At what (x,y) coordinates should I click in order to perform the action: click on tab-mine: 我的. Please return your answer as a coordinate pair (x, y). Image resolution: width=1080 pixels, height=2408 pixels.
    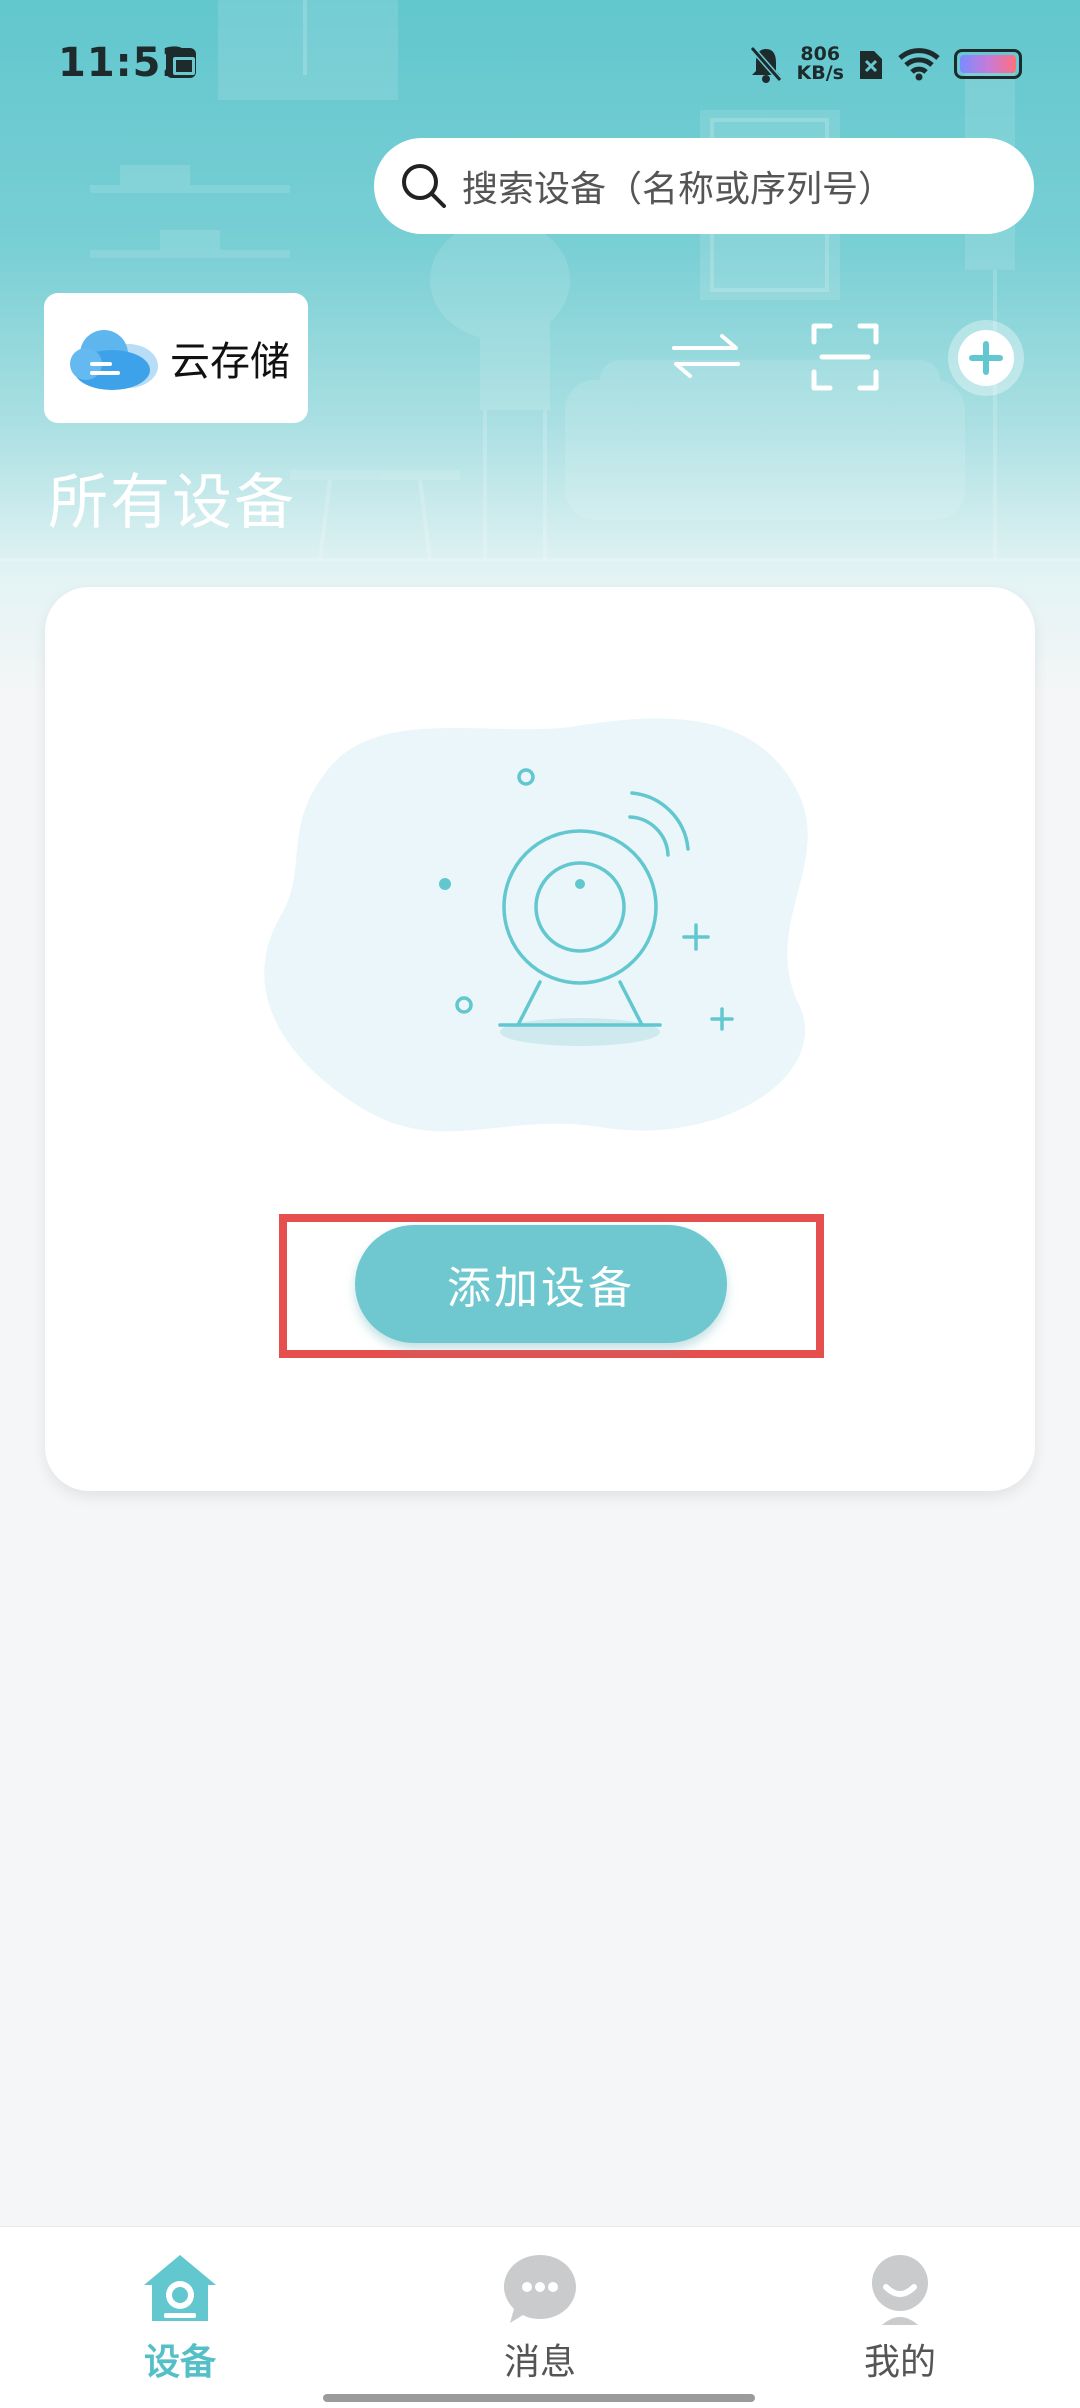
    Looking at the image, I should click on (900, 2317).